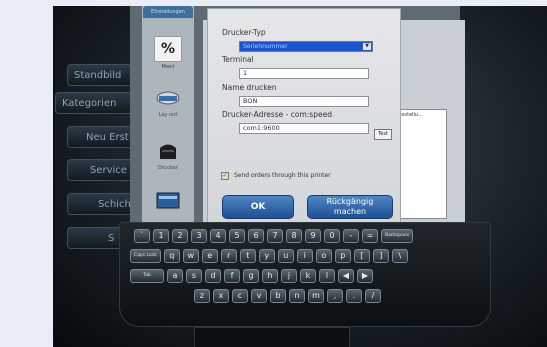  What do you see at coordinates (258, 207) in the screenshot?
I see `ok-button: OK` at bounding box center [258, 207].